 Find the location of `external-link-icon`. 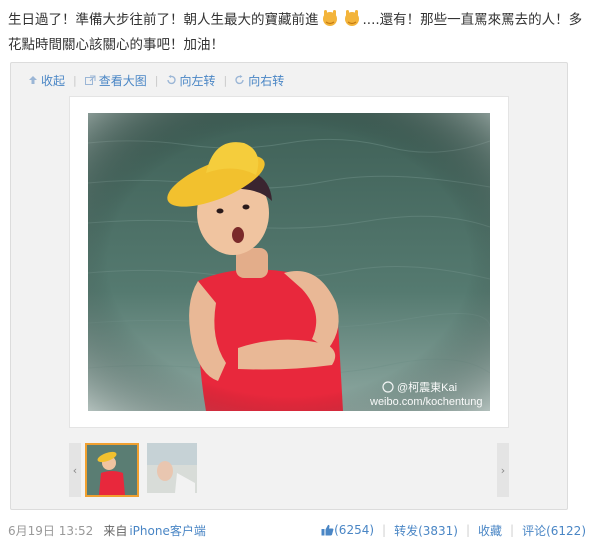

external-link-icon is located at coordinates (90, 80).